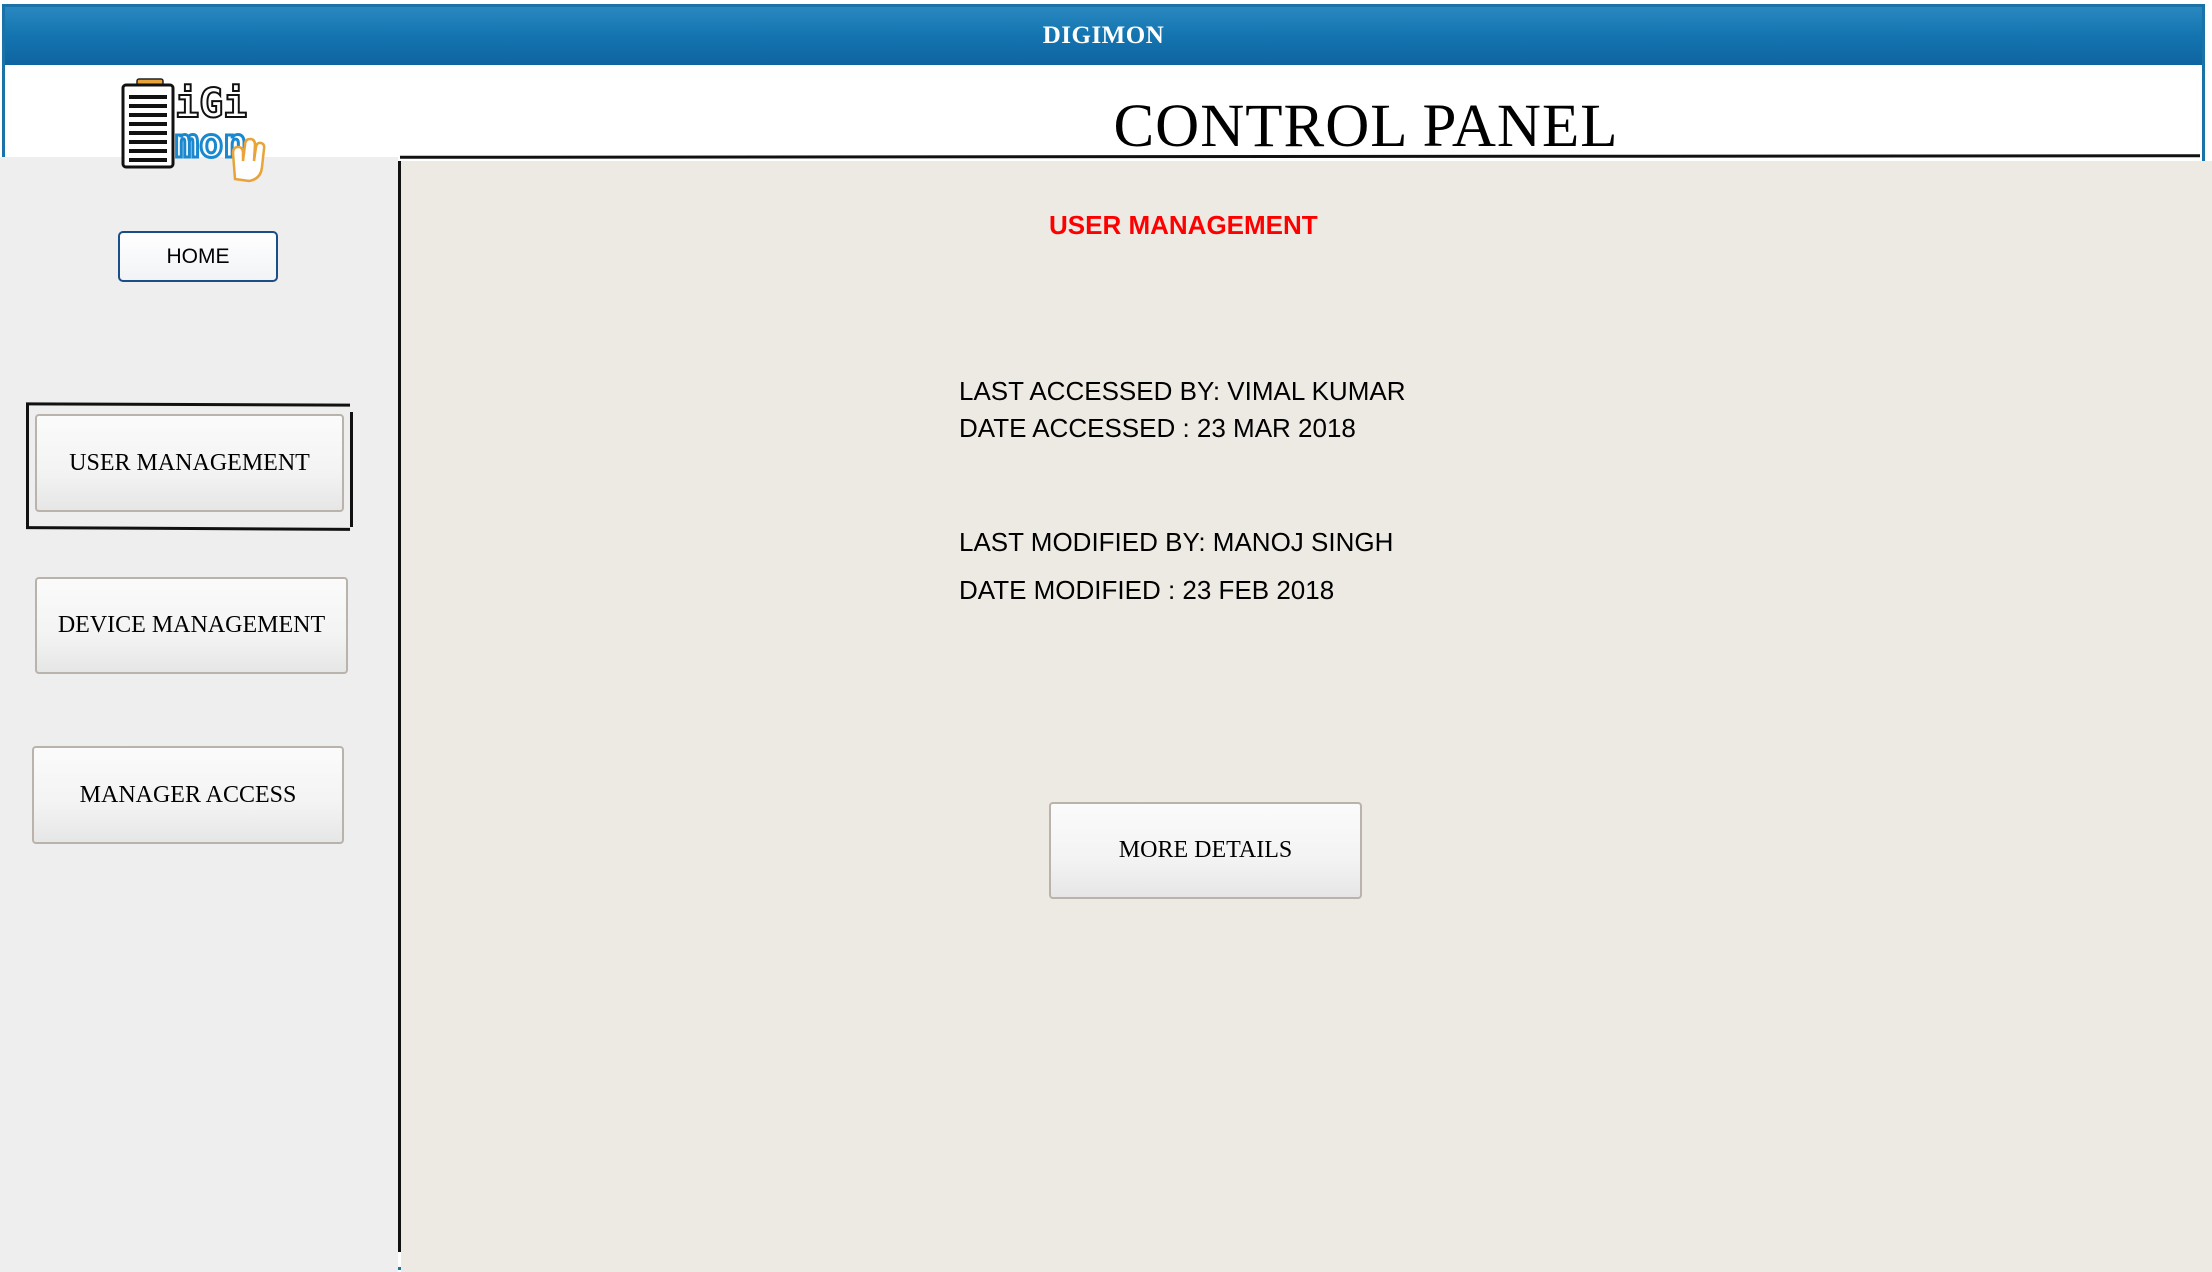 The width and height of the screenshot is (2212, 1272). What do you see at coordinates (1157, 428) in the screenshot?
I see `date-accessed-text: DATE ACCESSED : 23 MAR 2018` at bounding box center [1157, 428].